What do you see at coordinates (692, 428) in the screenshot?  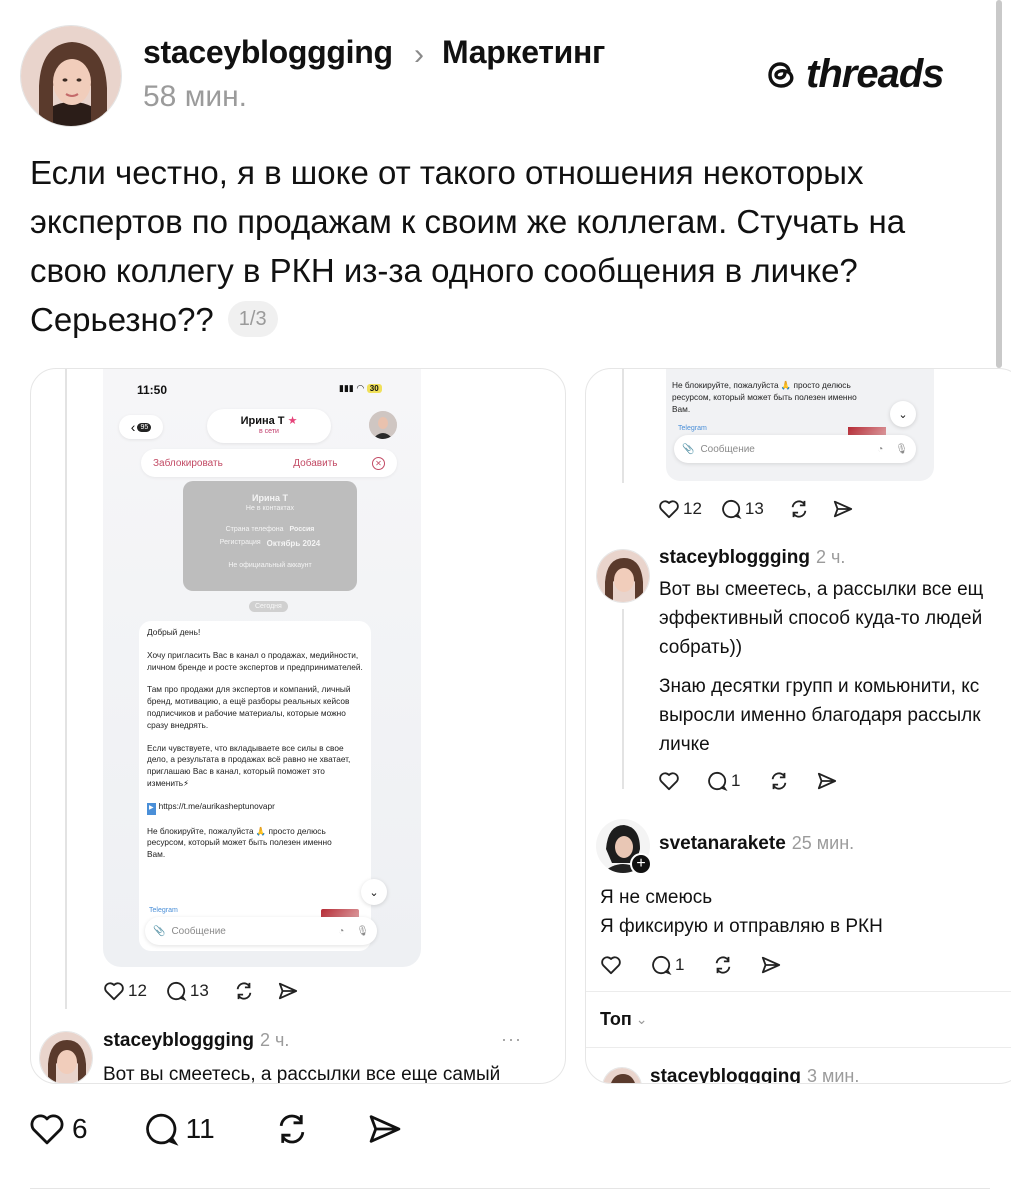 I see `telegram-label: Telegram` at bounding box center [692, 428].